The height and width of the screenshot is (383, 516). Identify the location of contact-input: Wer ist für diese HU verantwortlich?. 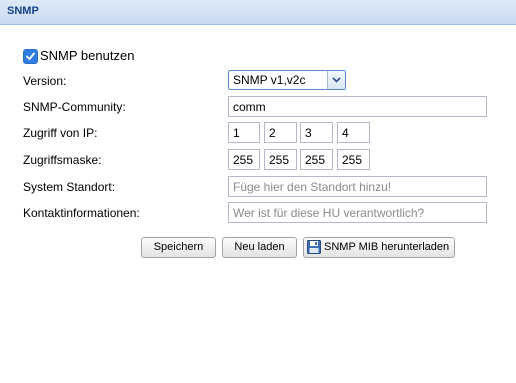
(357, 212).